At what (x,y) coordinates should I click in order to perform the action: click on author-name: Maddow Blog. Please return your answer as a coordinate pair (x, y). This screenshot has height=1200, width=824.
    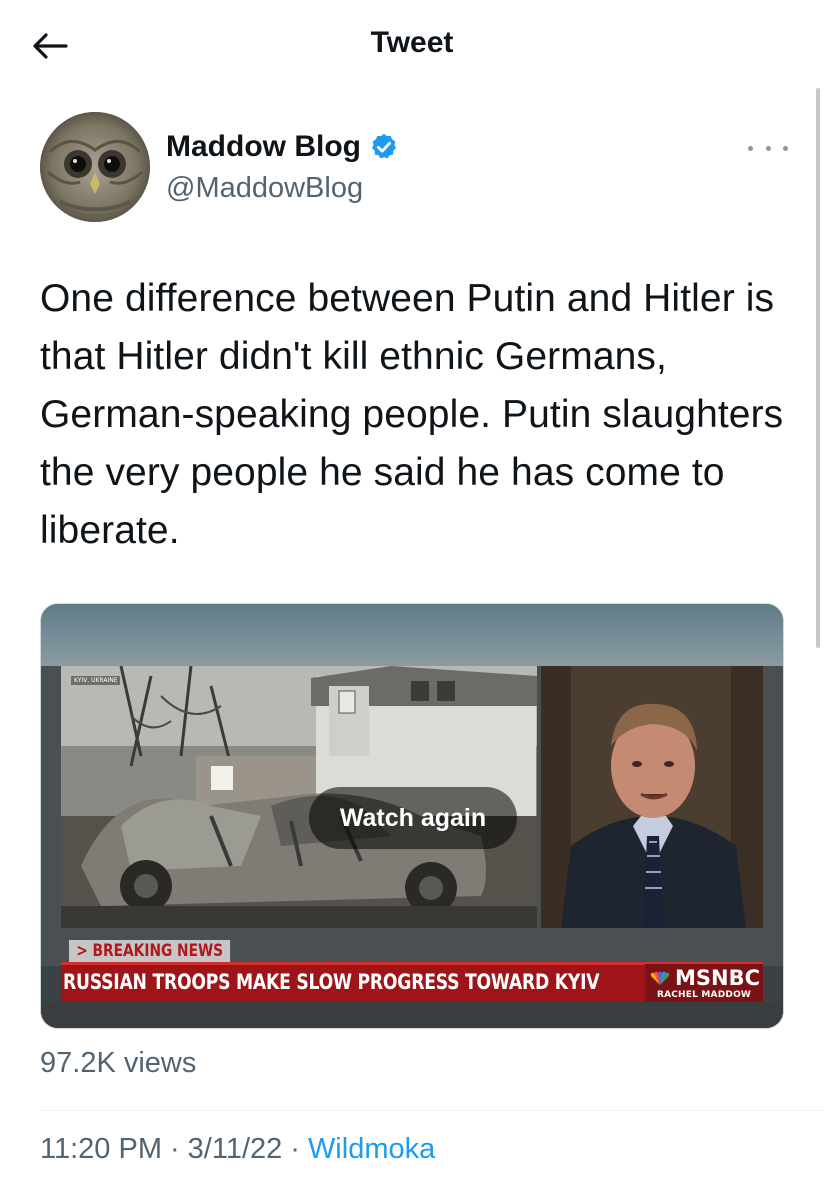
    Looking at the image, I should click on (282, 147).